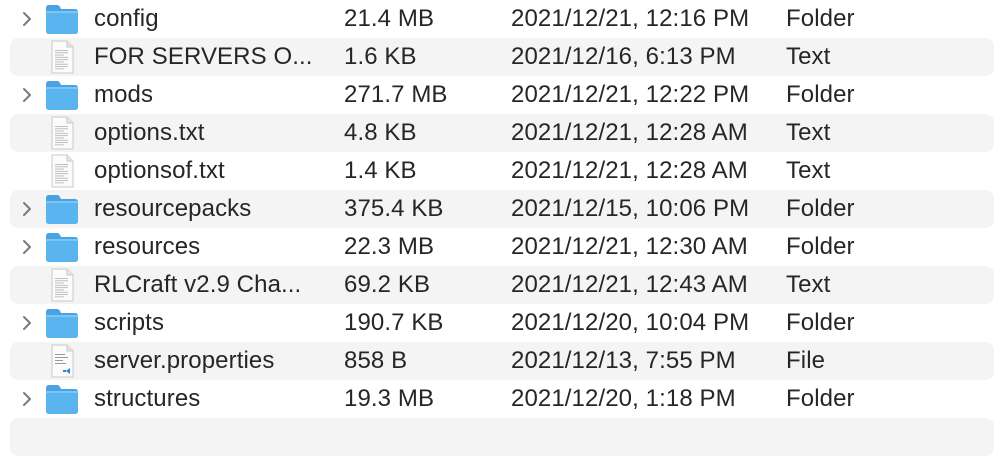 The image size is (1006, 456). Describe the element at coordinates (623, 398) in the screenshot. I see `file-date-modified: 2021/12/20, 1:18 PM` at that location.